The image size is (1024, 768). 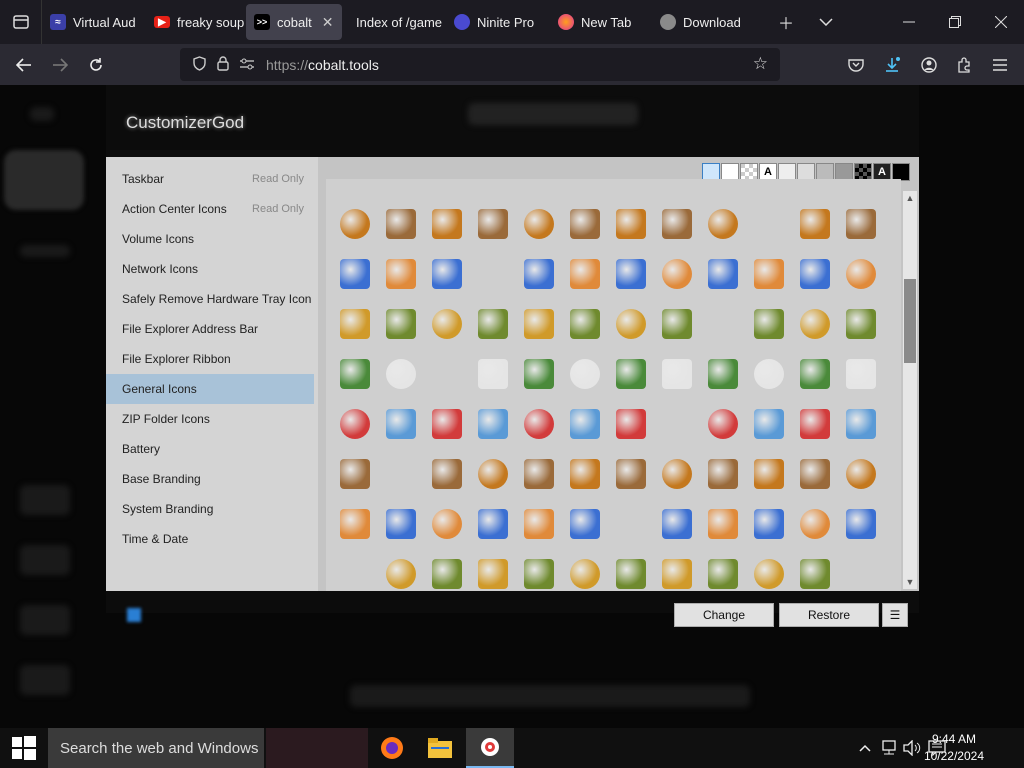 What do you see at coordinates (24, 748) in the screenshot?
I see `windows-start-icon` at bounding box center [24, 748].